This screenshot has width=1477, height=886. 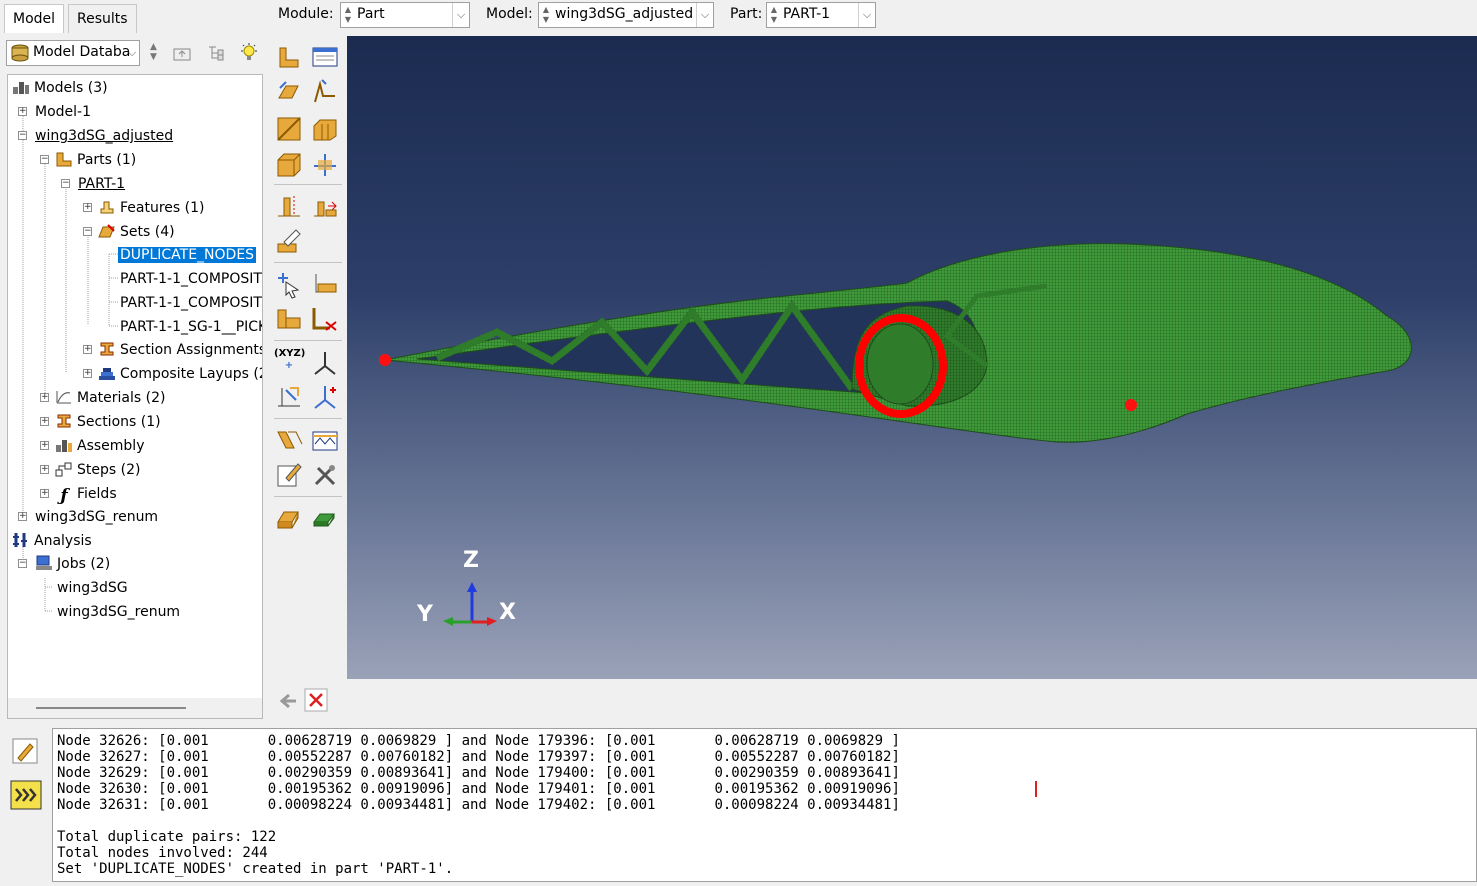 I want to click on message-area-icon, so click(x=25, y=751).